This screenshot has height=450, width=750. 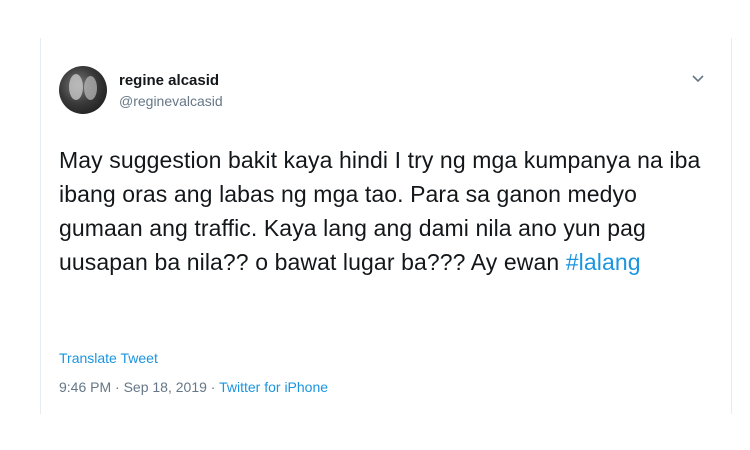 What do you see at coordinates (603, 262) in the screenshot?
I see `hashtag-link: #lalang` at bounding box center [603, 262].